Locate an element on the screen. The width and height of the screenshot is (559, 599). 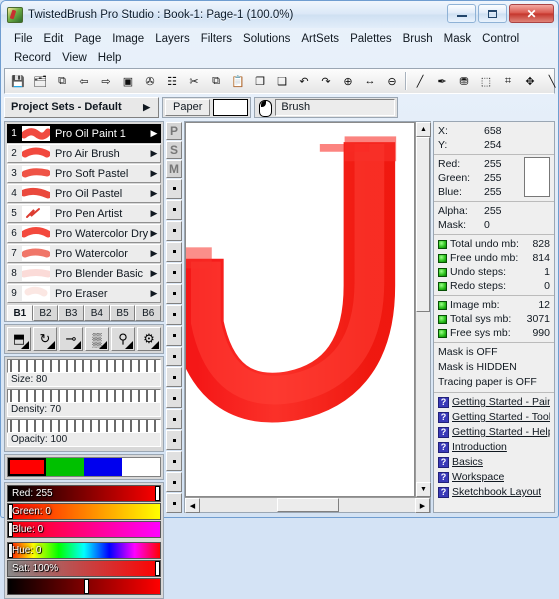
paper-button: Paper is located at coordinates (187, 107).